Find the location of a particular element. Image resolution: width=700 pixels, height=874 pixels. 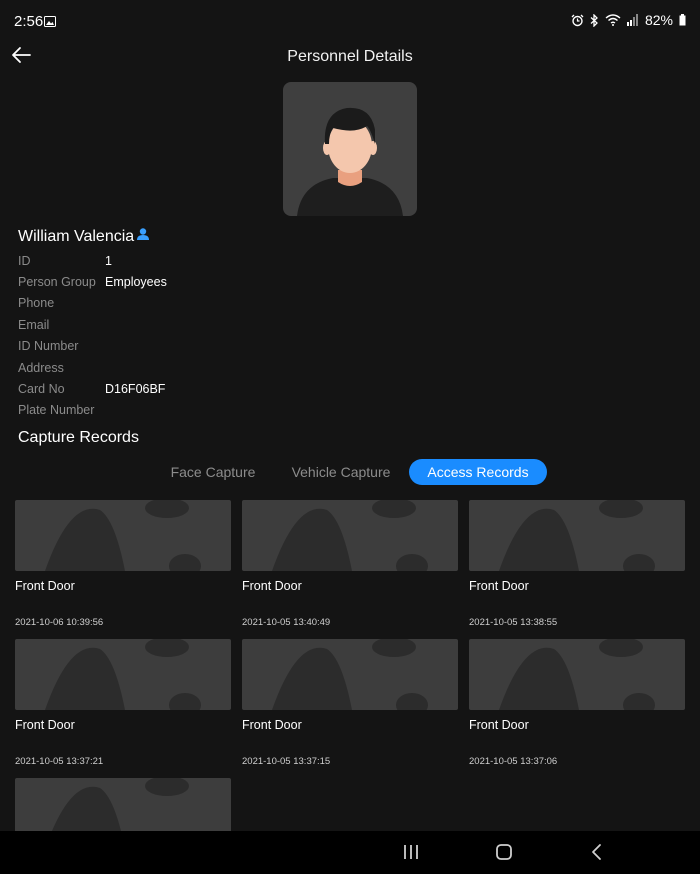

record-time: 2021-10-05 13:37:15 is located at coordinates (286, 761).